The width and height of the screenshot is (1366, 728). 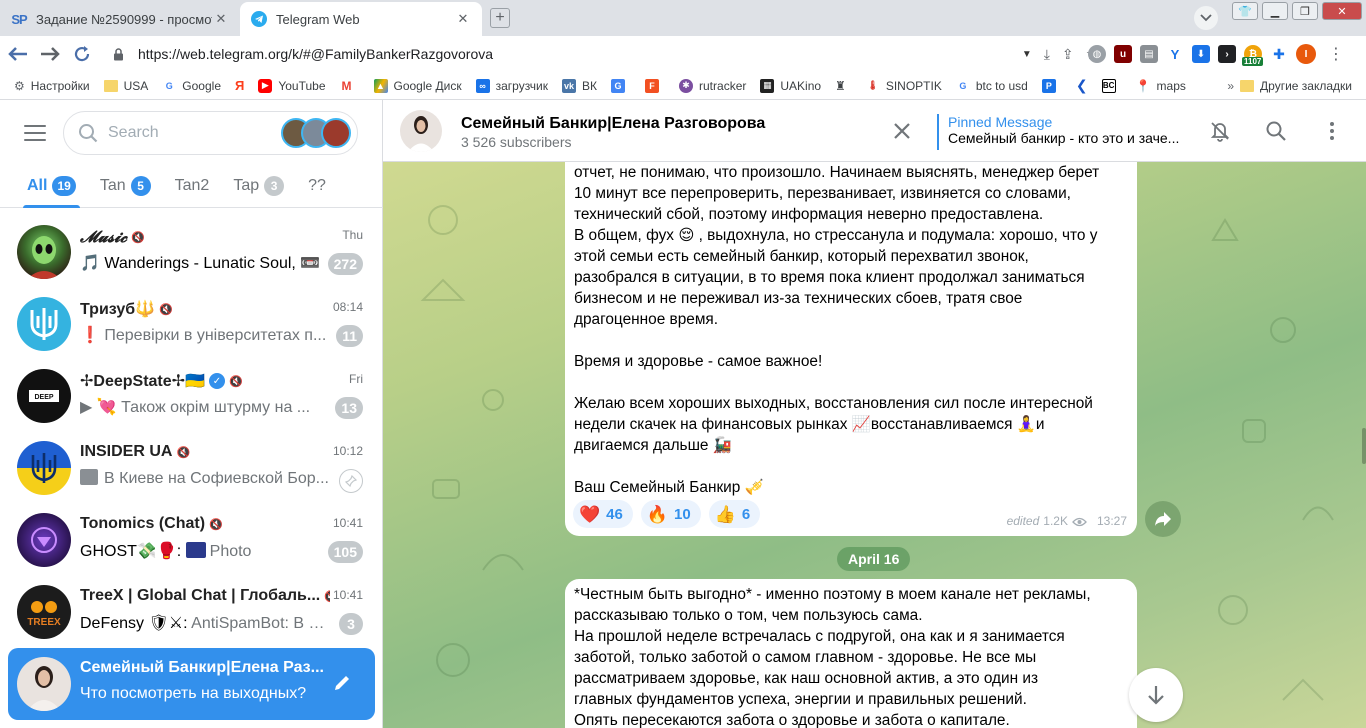 I want to click on avatar: TREEX, so click(x=44, y=612).